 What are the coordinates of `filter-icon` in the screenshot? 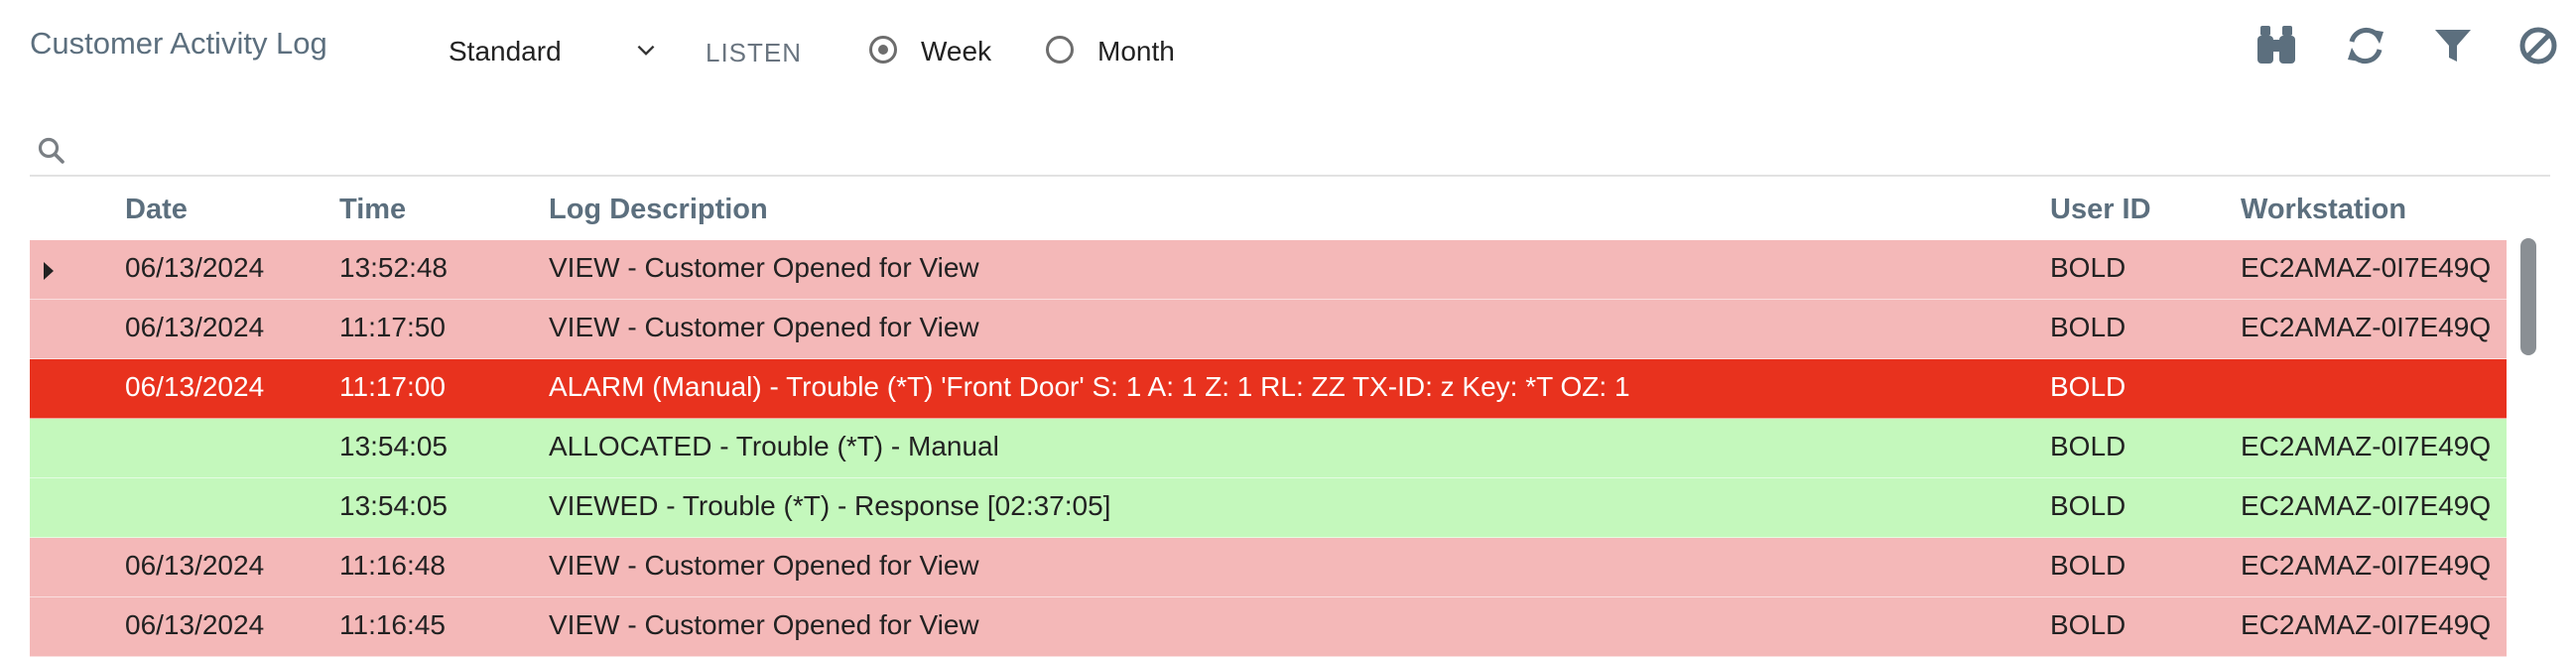 It's located at (2453, 46).